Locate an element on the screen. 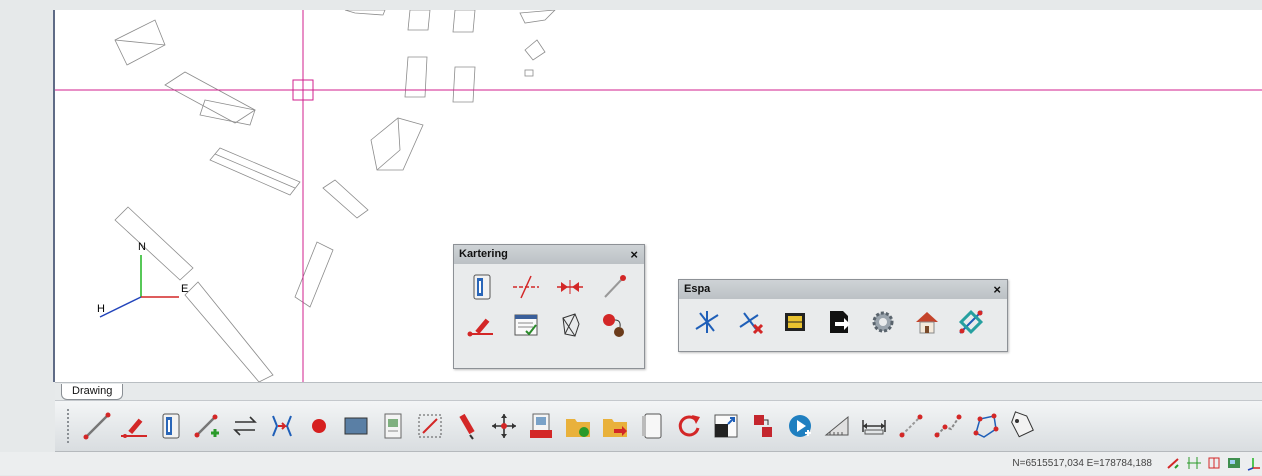  import-folder-icon is located at coordinates (614, 426).